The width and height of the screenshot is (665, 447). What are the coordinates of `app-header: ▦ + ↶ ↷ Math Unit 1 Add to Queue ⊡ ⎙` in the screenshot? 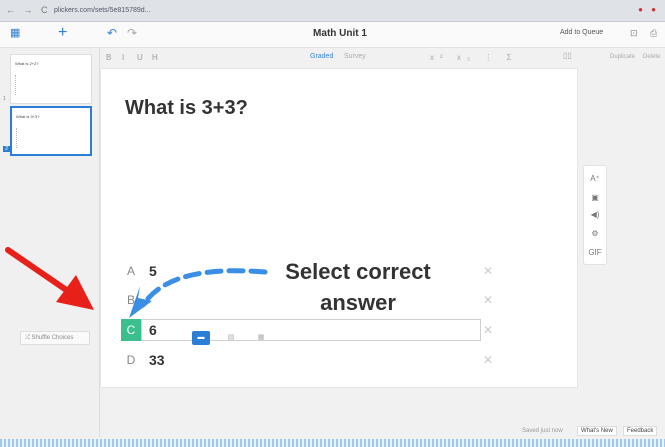 It's located at (332, 35).